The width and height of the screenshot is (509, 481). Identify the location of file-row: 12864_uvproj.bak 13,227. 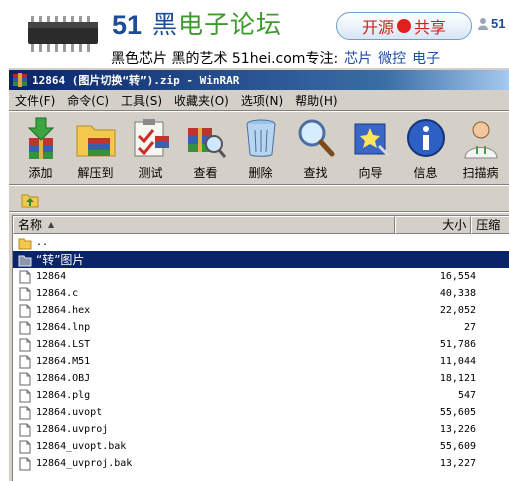
(261, 463).